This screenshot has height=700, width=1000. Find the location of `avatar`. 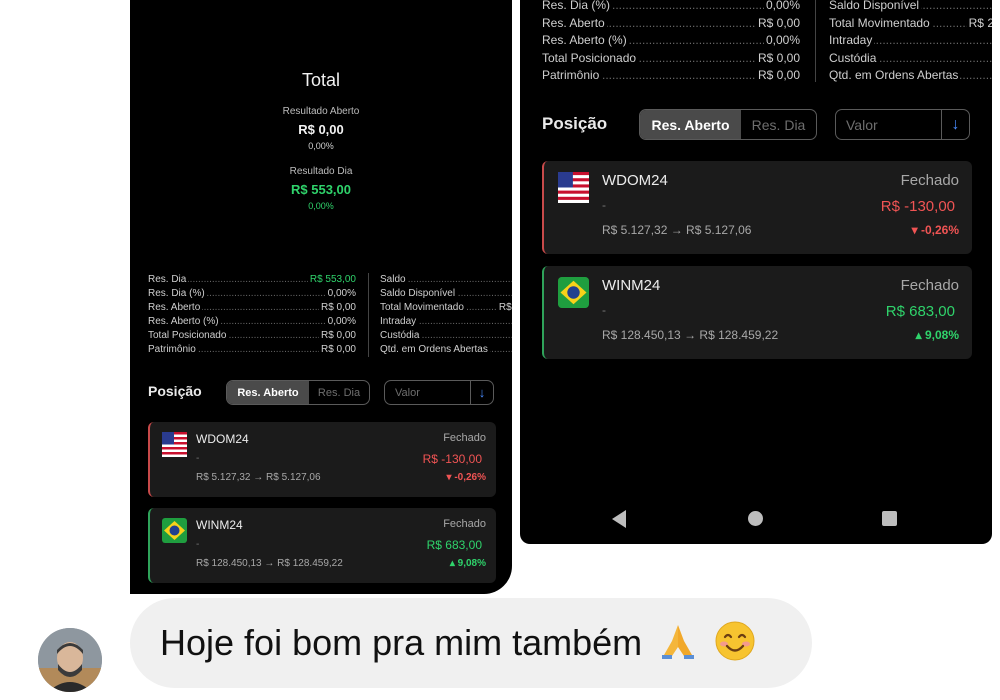

avatar is located at coordinates (70, 660).